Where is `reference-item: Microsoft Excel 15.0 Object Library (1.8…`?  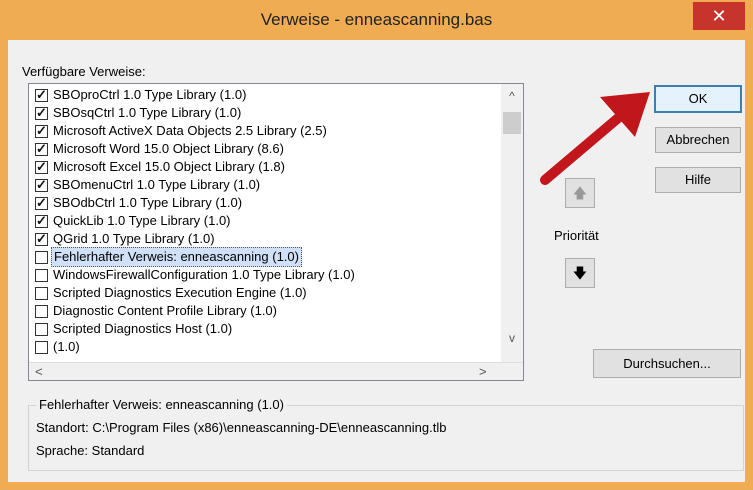 reference-item: Microsoft Excel 15.0 Object Library (1.8… is located at coordinates (264, 167).